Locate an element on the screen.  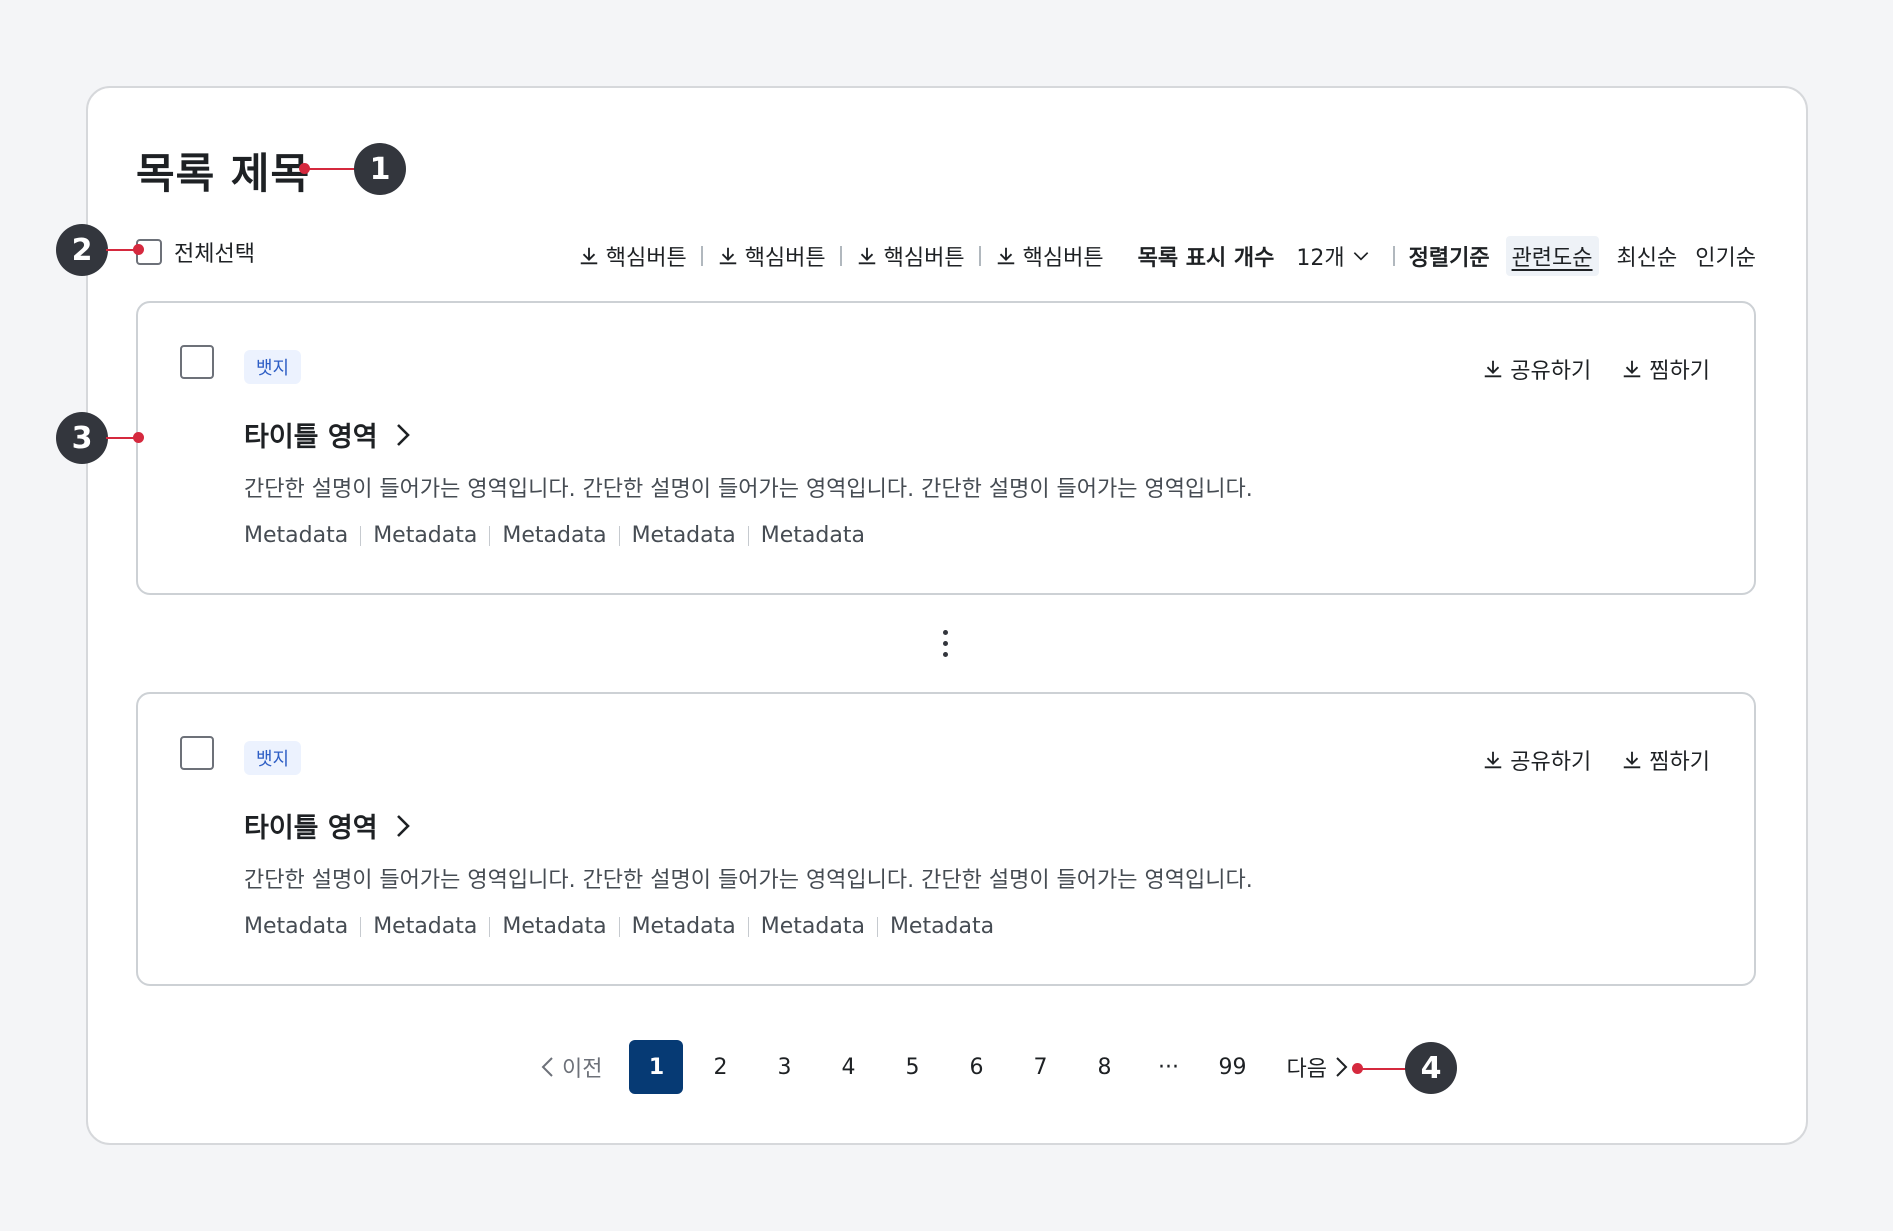
select-all: 전체선택 is located at coordinates (195, 252).